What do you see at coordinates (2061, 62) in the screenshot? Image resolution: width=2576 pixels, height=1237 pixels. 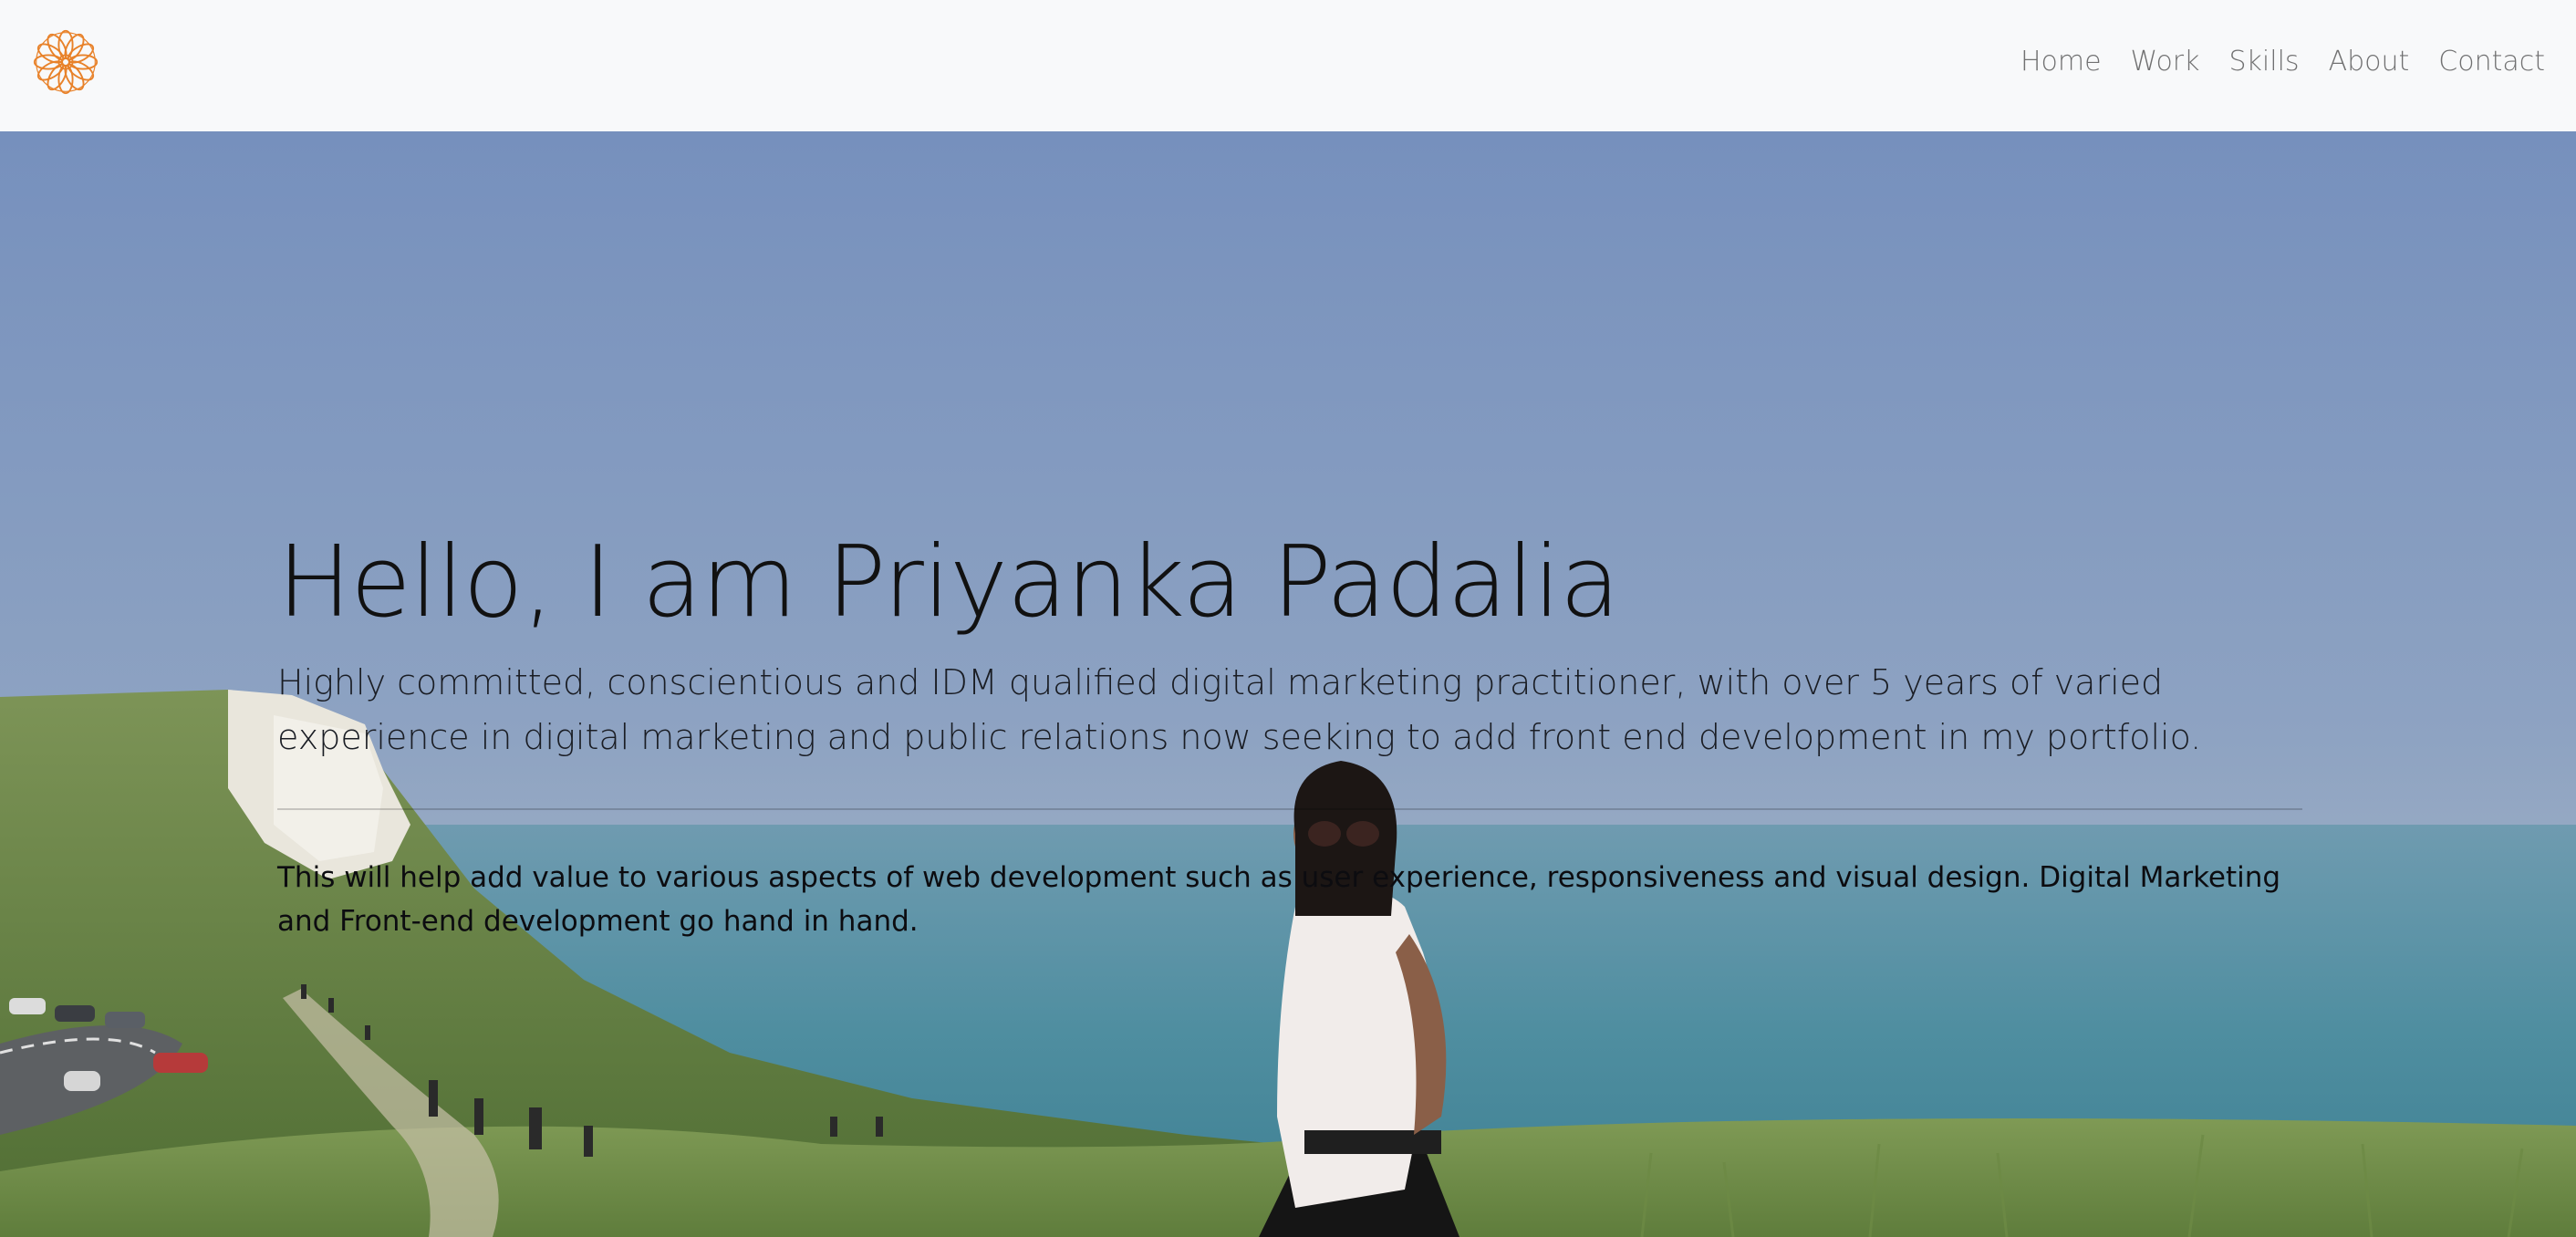 I see `nav-link-home: Home` at bounding box center [2061, 62].